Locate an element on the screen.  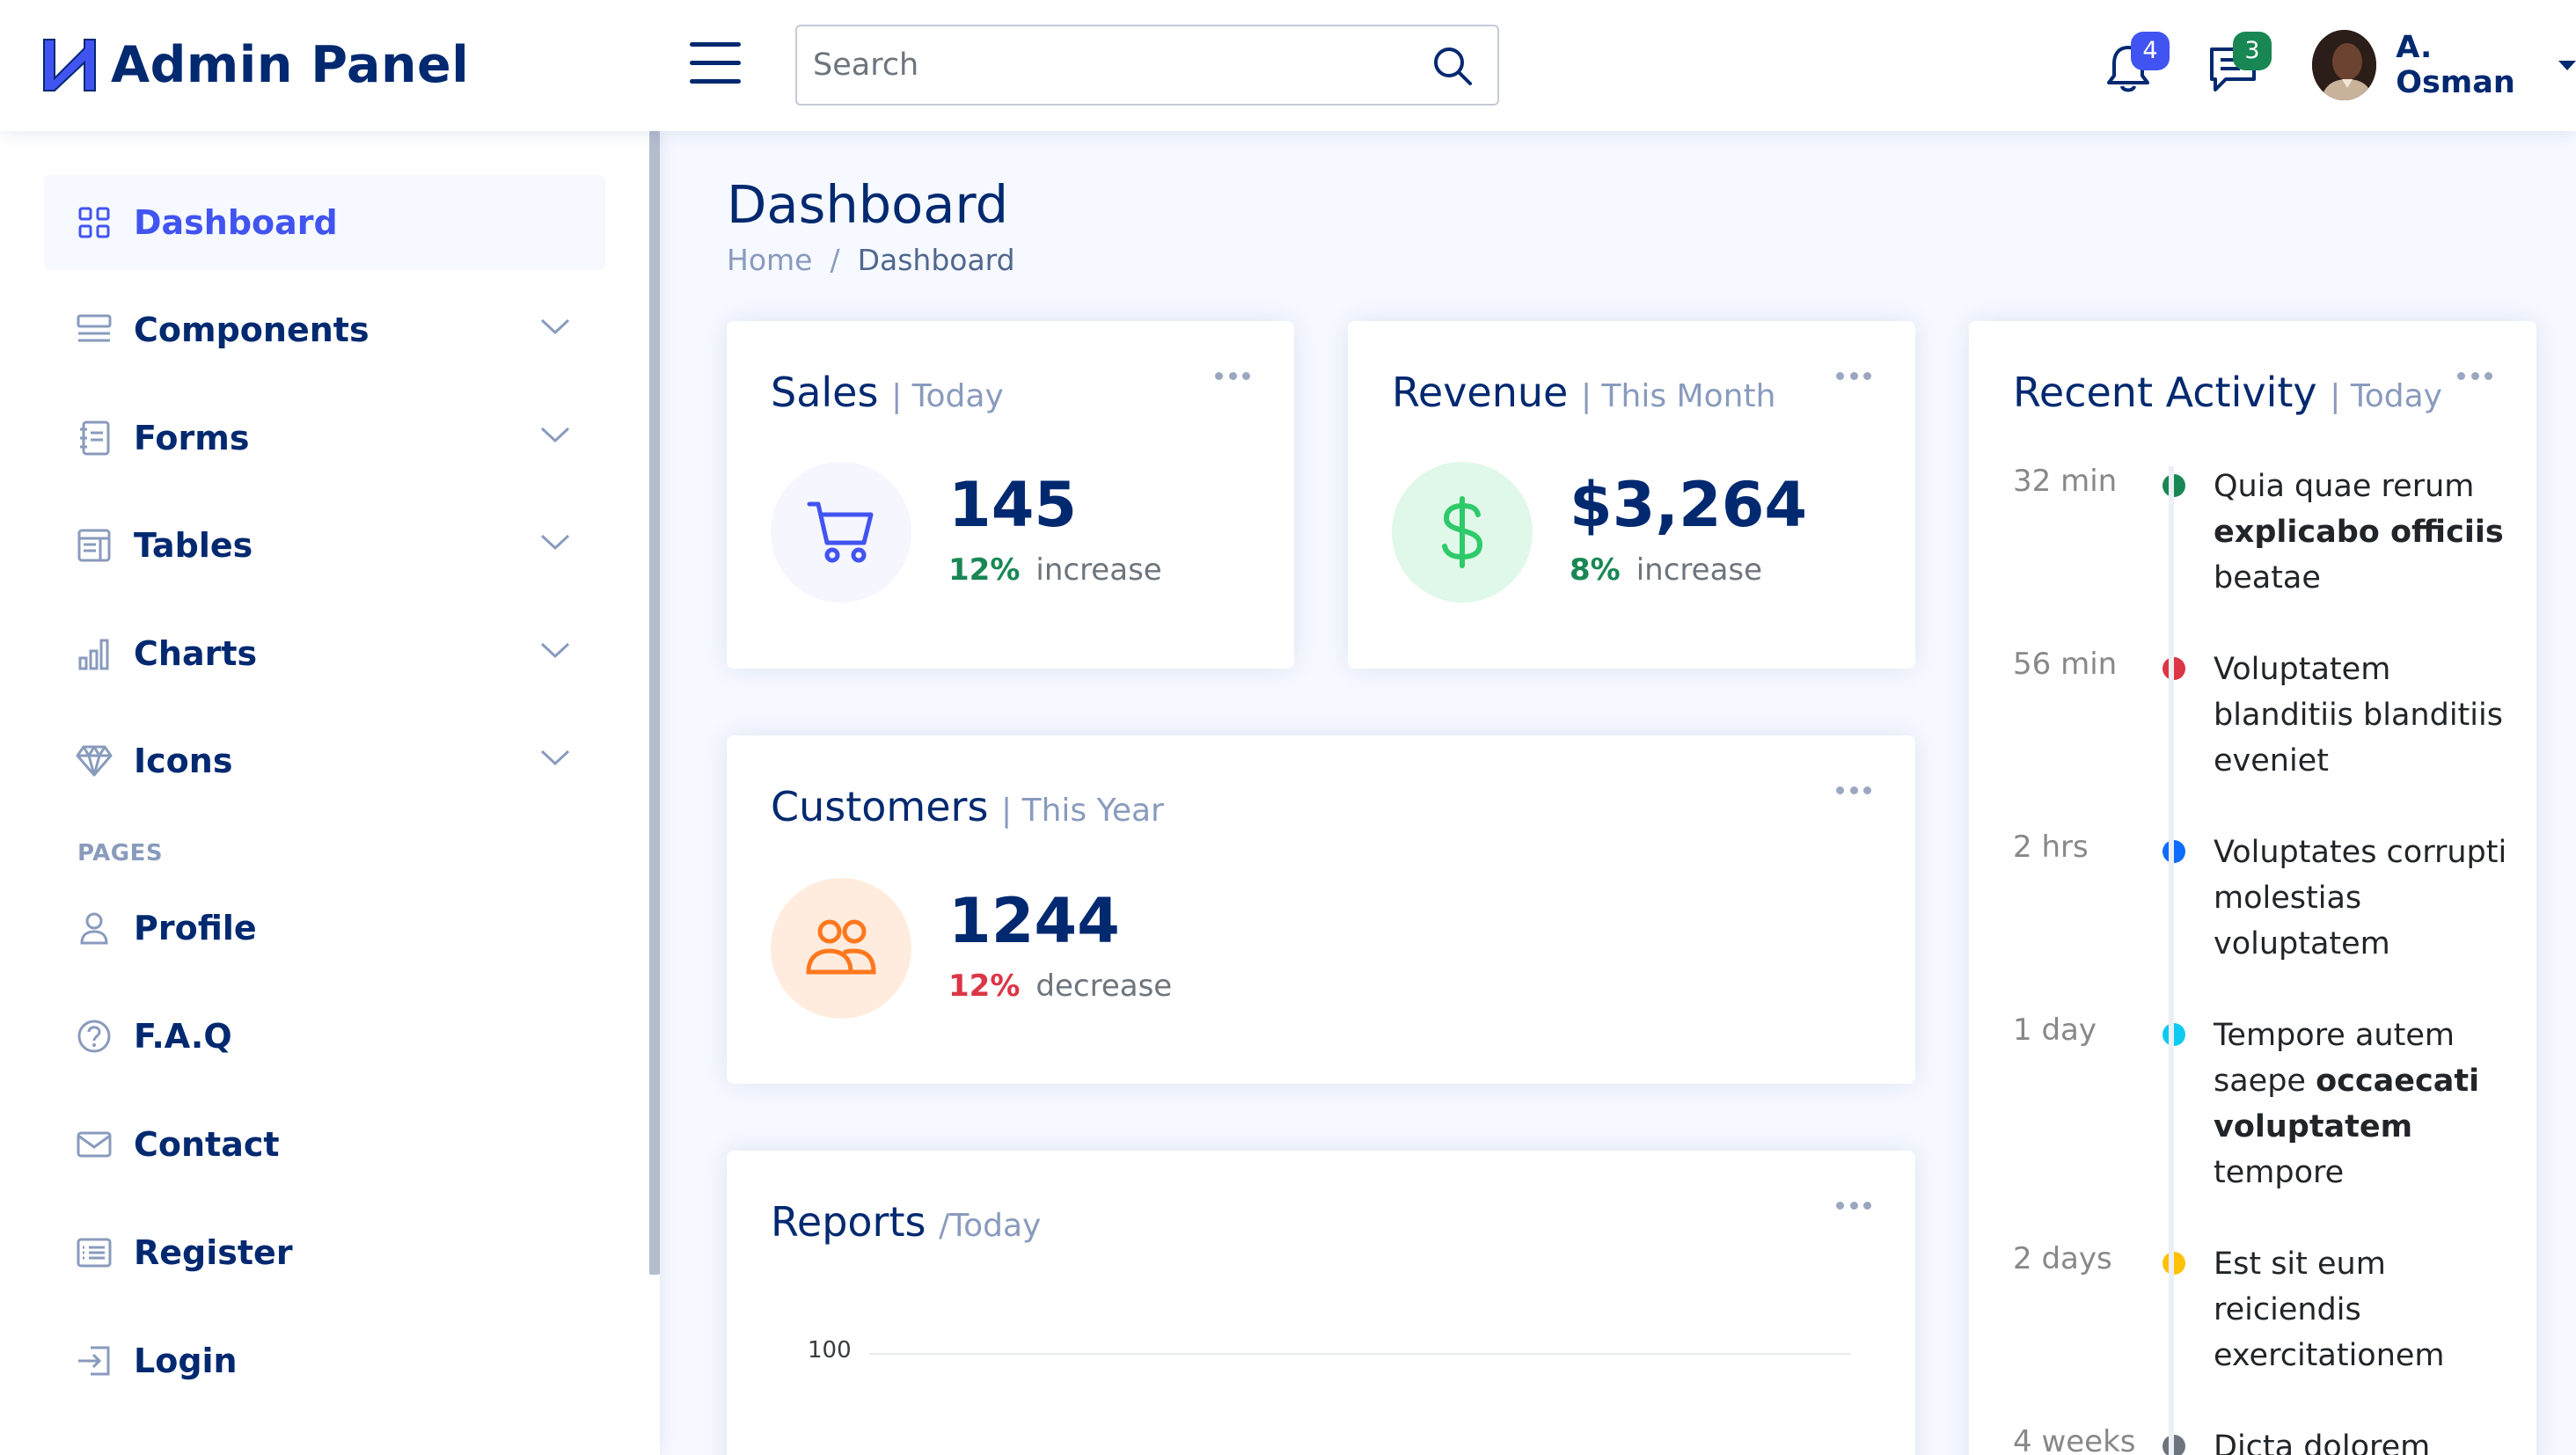
brand-logo: Admin Panel is located at coordinates (254, 65).